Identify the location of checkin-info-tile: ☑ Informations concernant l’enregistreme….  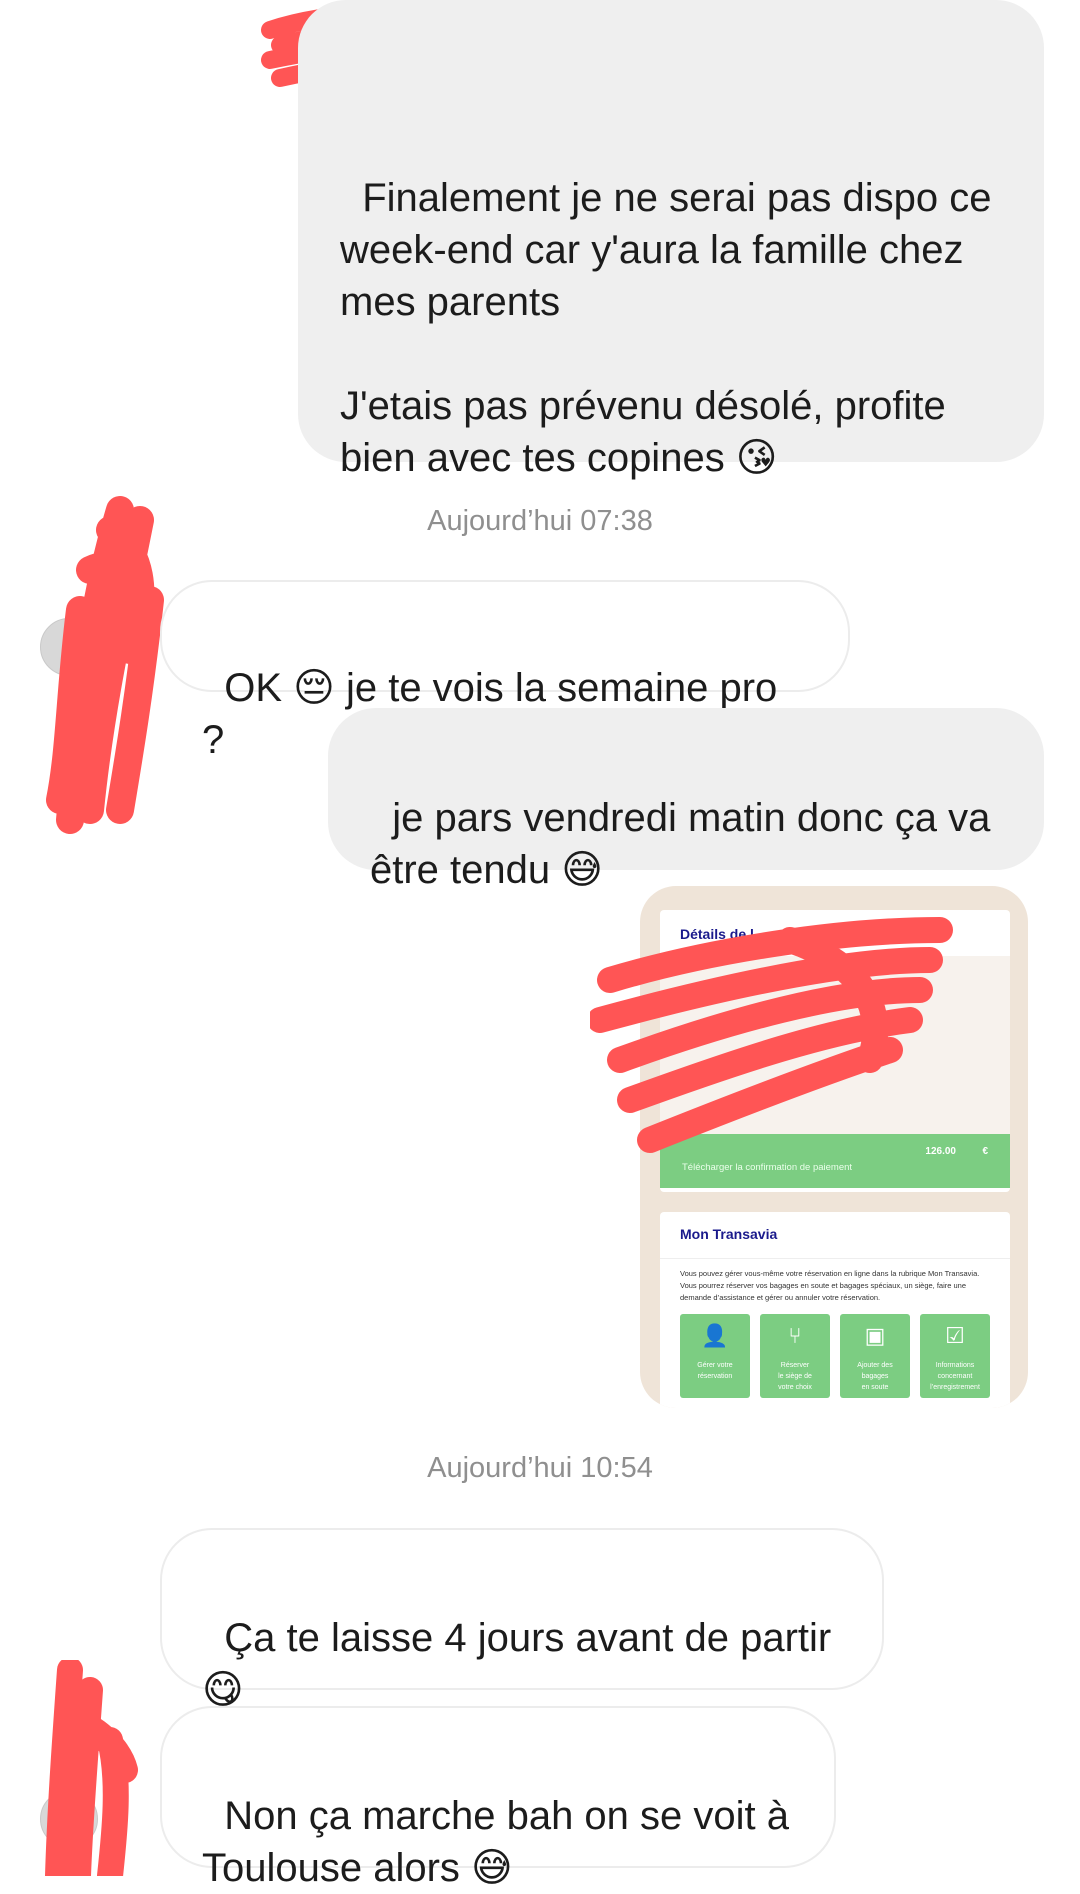
(955, 1356).